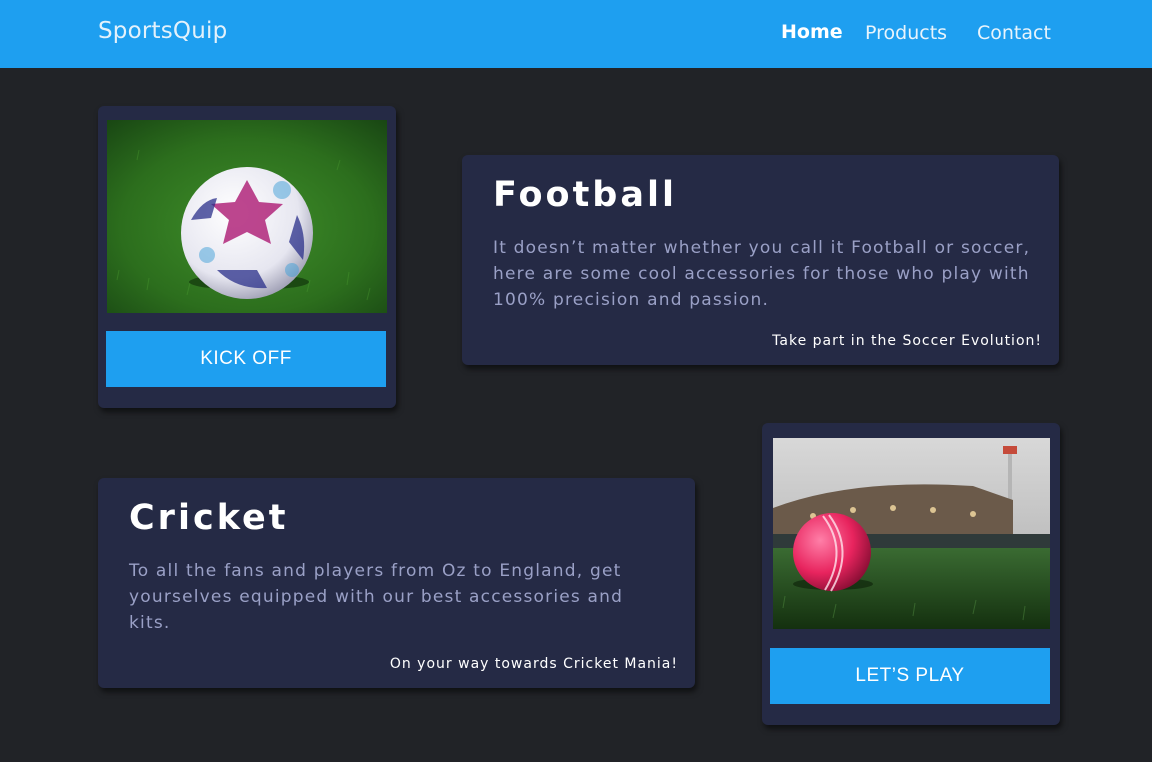 Image resolution: width=1152 pixels, height=762 pixels. I want to click on football-image, so click(247, 216).